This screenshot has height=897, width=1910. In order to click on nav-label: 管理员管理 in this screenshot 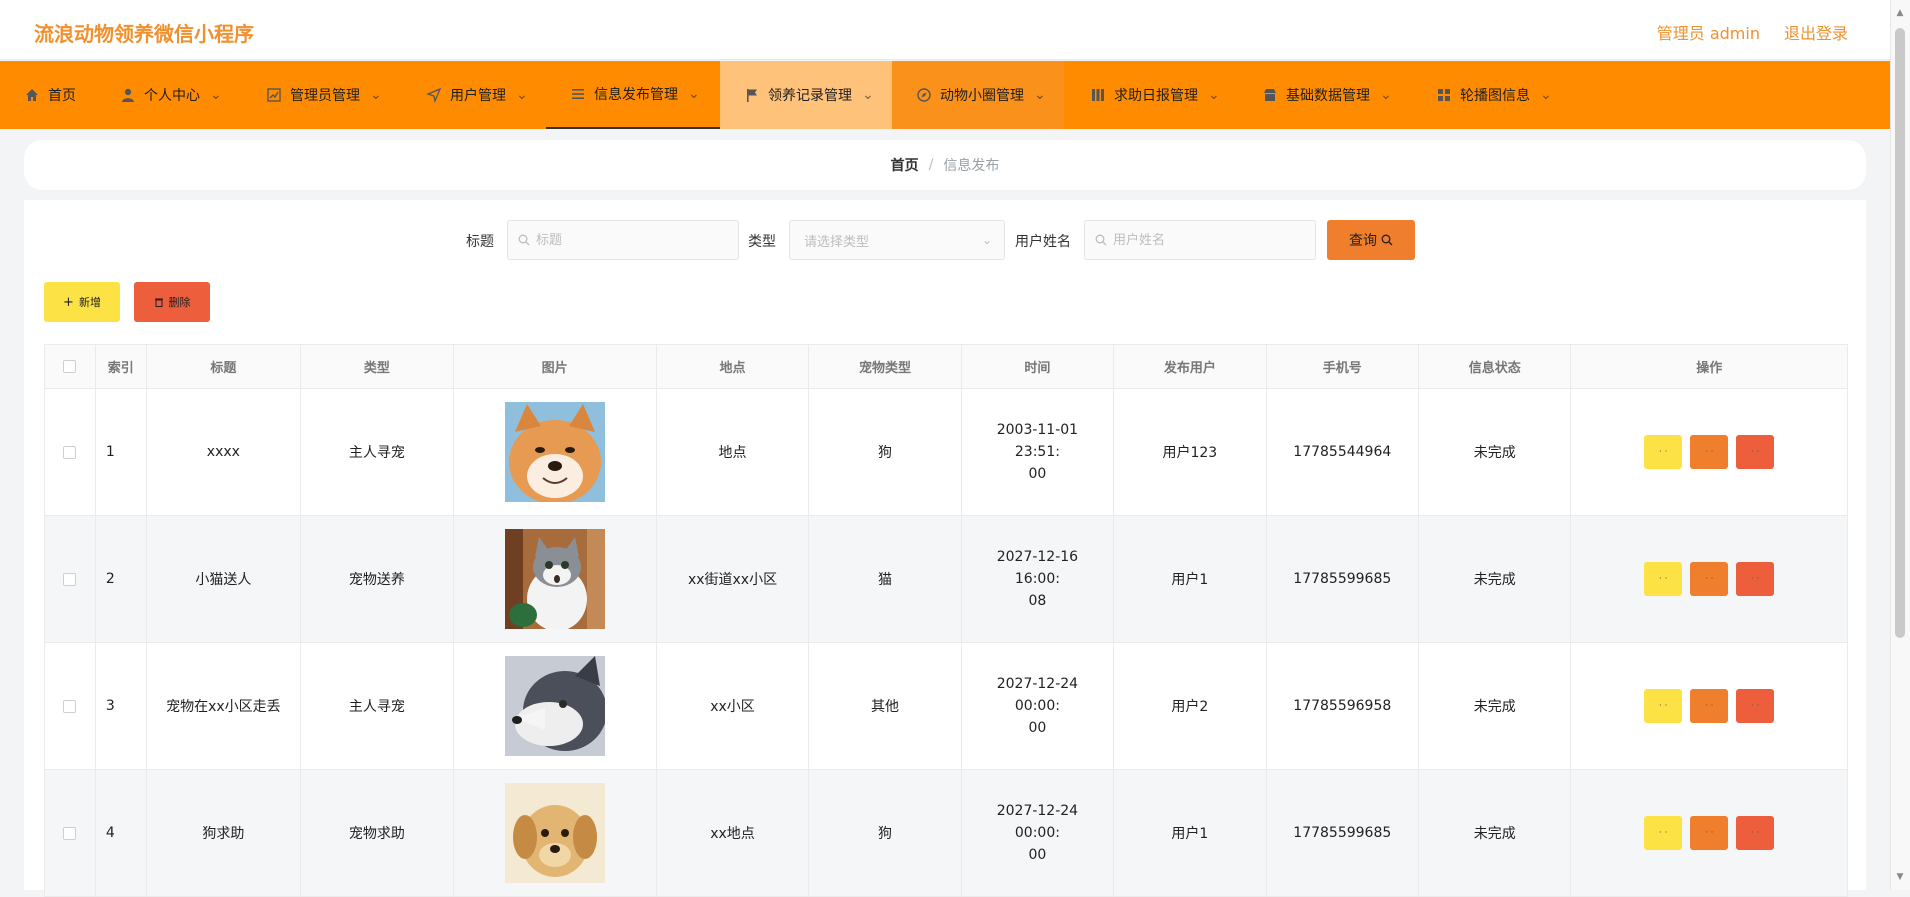, I will do `click(325, 96)`.